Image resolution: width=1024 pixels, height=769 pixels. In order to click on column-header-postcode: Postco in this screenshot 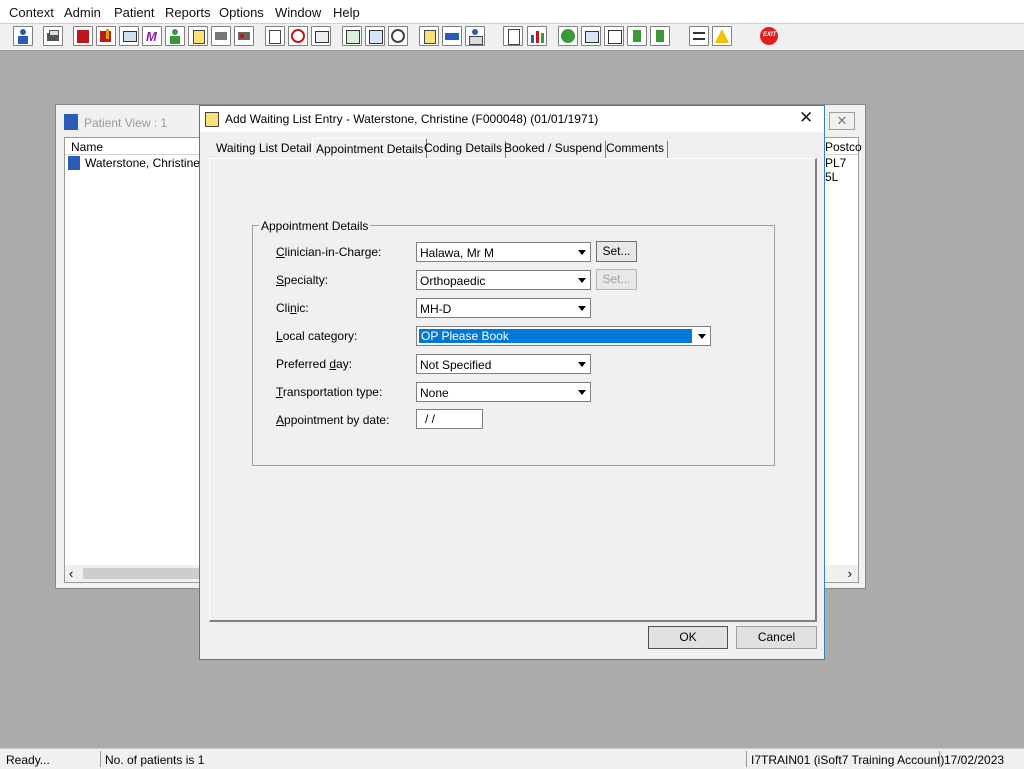, I will do `click(843, 147)`.